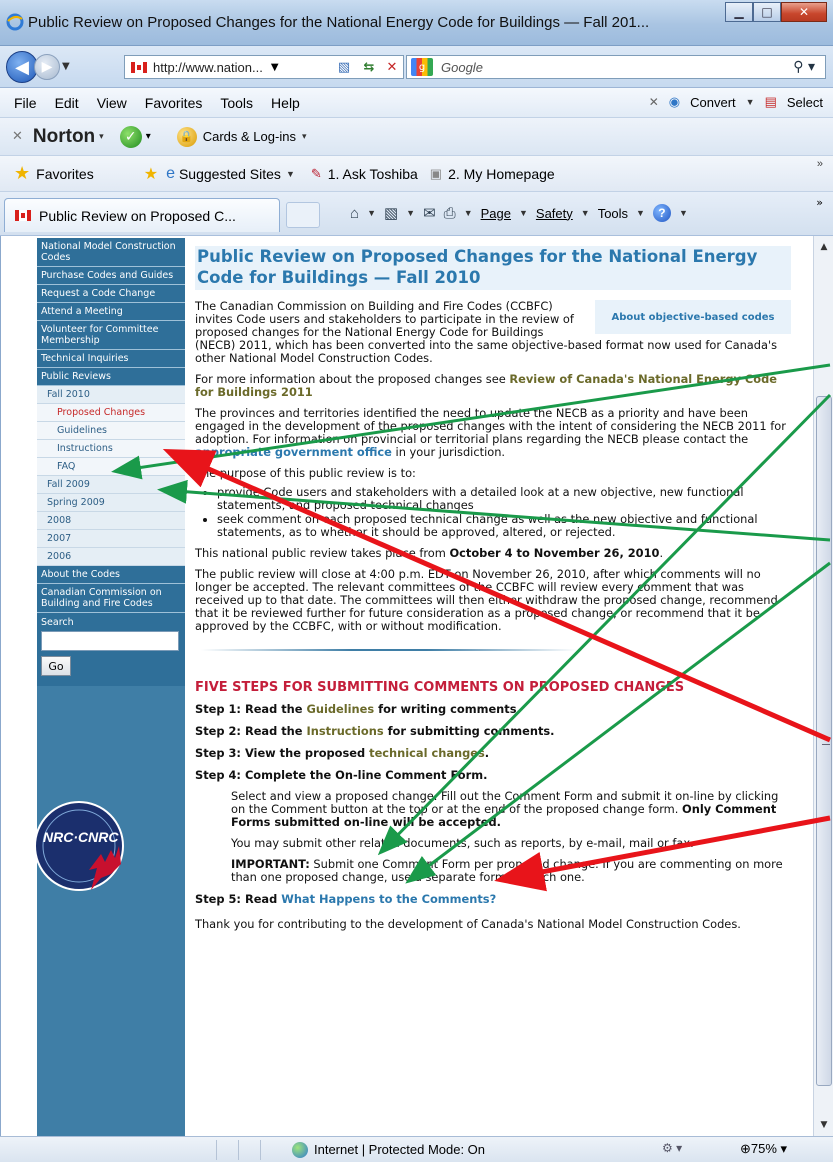 Image resolution: width=833 pixels, height=1162 pixels. I want to click on home-dropdown-icon: ▼, so click(371, 213).